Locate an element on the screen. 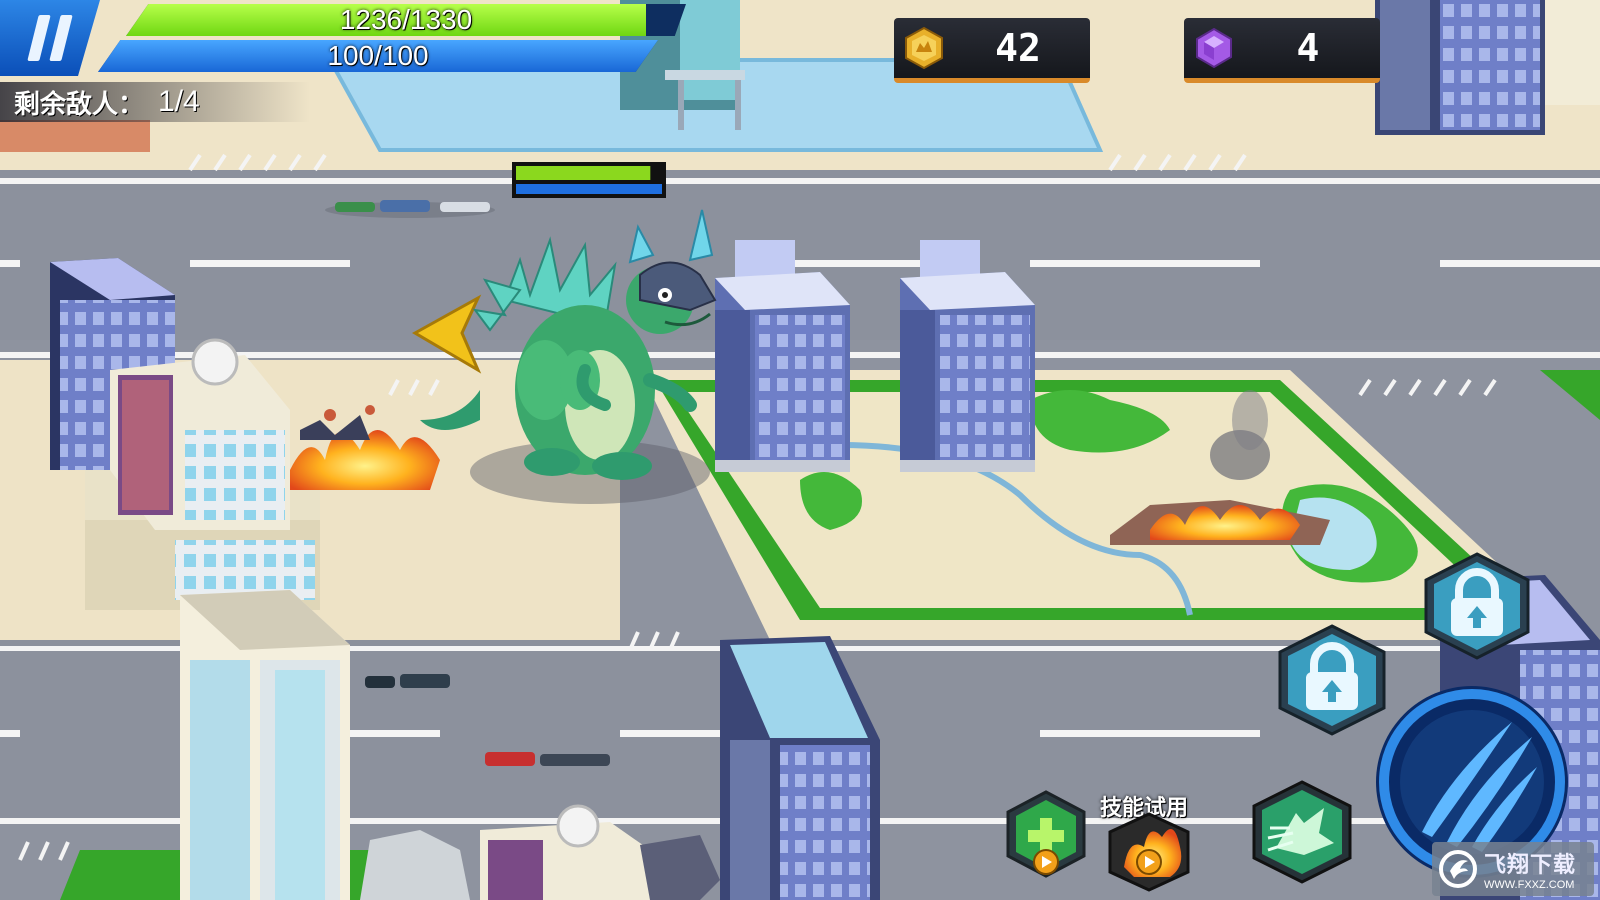 This screenshot has width=1600, height=900. mp-text: 100/100 is located at coordinates (378, 55).